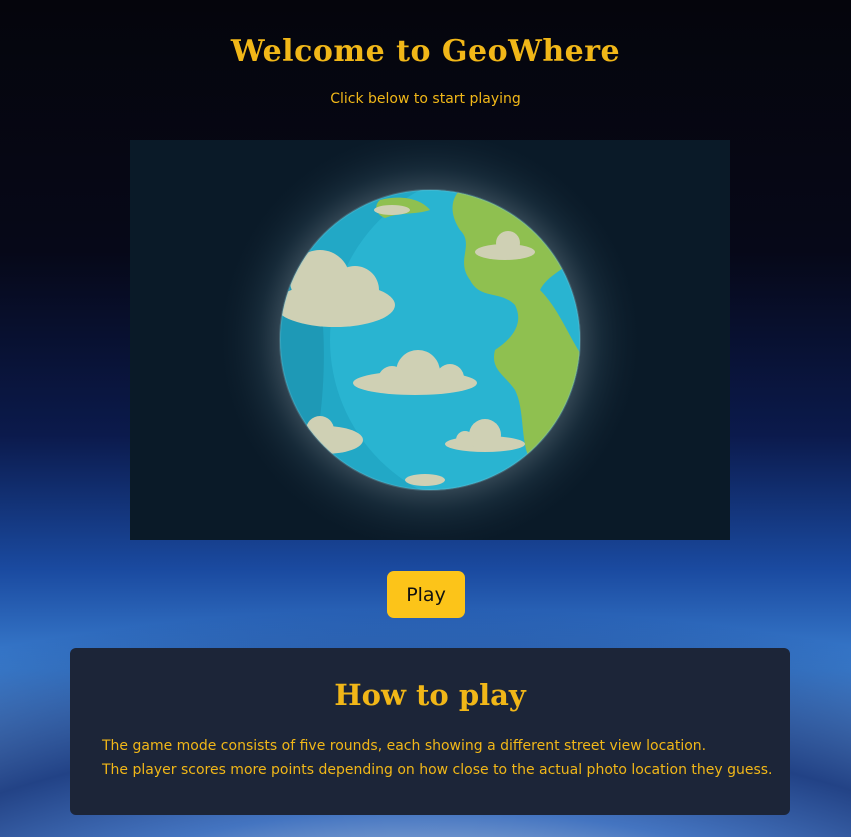  Describe the element at coordinates (425, 99) in the screenshot. I see `page-subtitle: Click below to start playing` at that location.